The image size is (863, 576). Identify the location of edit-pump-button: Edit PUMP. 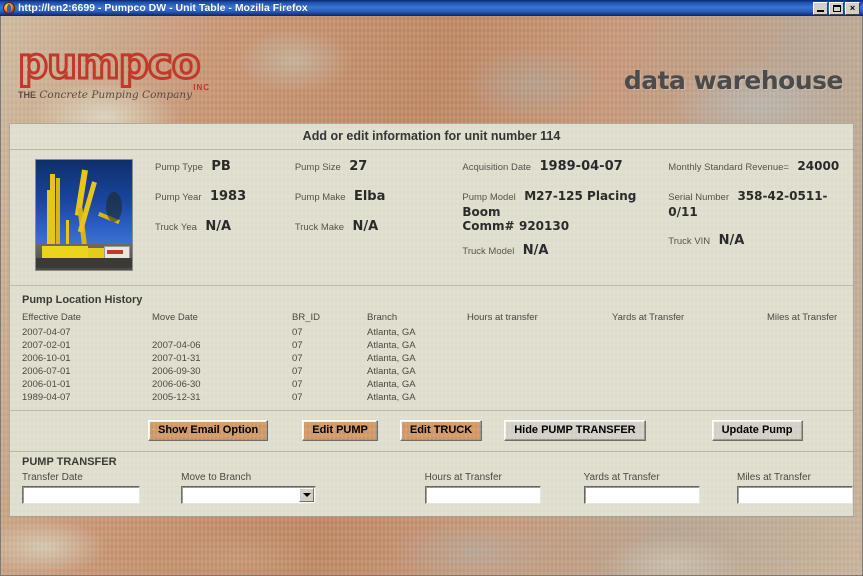
(340, 430).